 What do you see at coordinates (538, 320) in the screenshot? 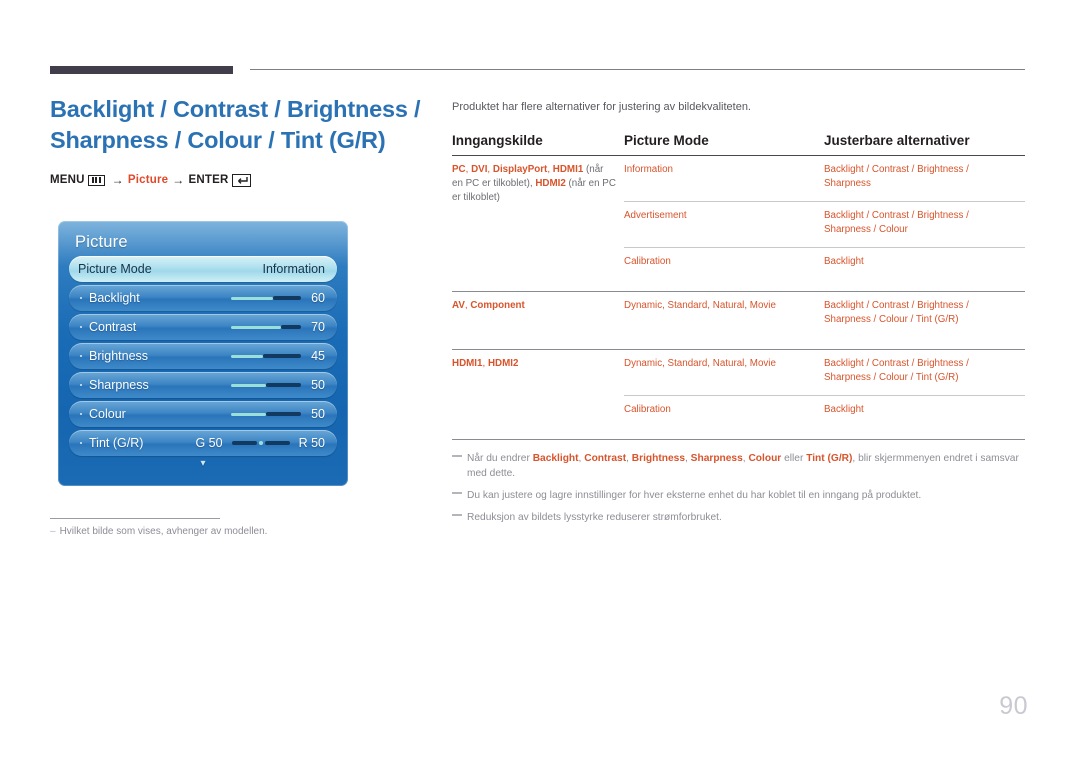
I see `cell-input-source: AV, Component` at bounding box center [538, 320].